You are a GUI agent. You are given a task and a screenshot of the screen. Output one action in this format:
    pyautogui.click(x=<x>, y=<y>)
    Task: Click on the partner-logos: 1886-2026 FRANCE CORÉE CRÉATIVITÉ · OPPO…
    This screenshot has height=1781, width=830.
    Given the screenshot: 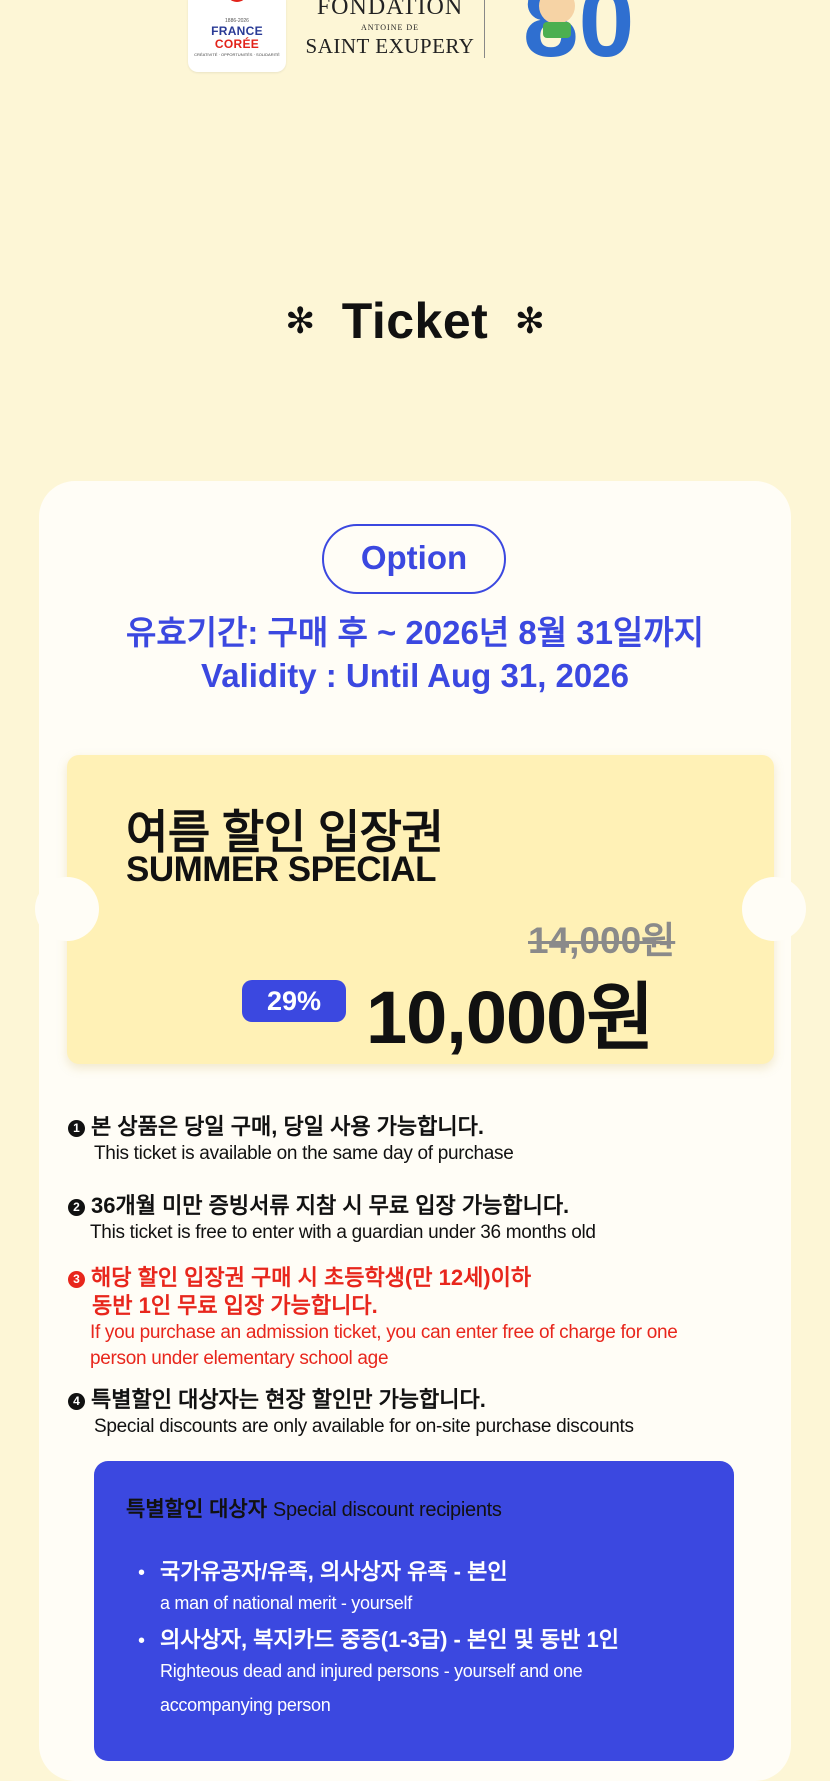 What is the action you would take?
    pyautogui.click(x=415, y=40)
    